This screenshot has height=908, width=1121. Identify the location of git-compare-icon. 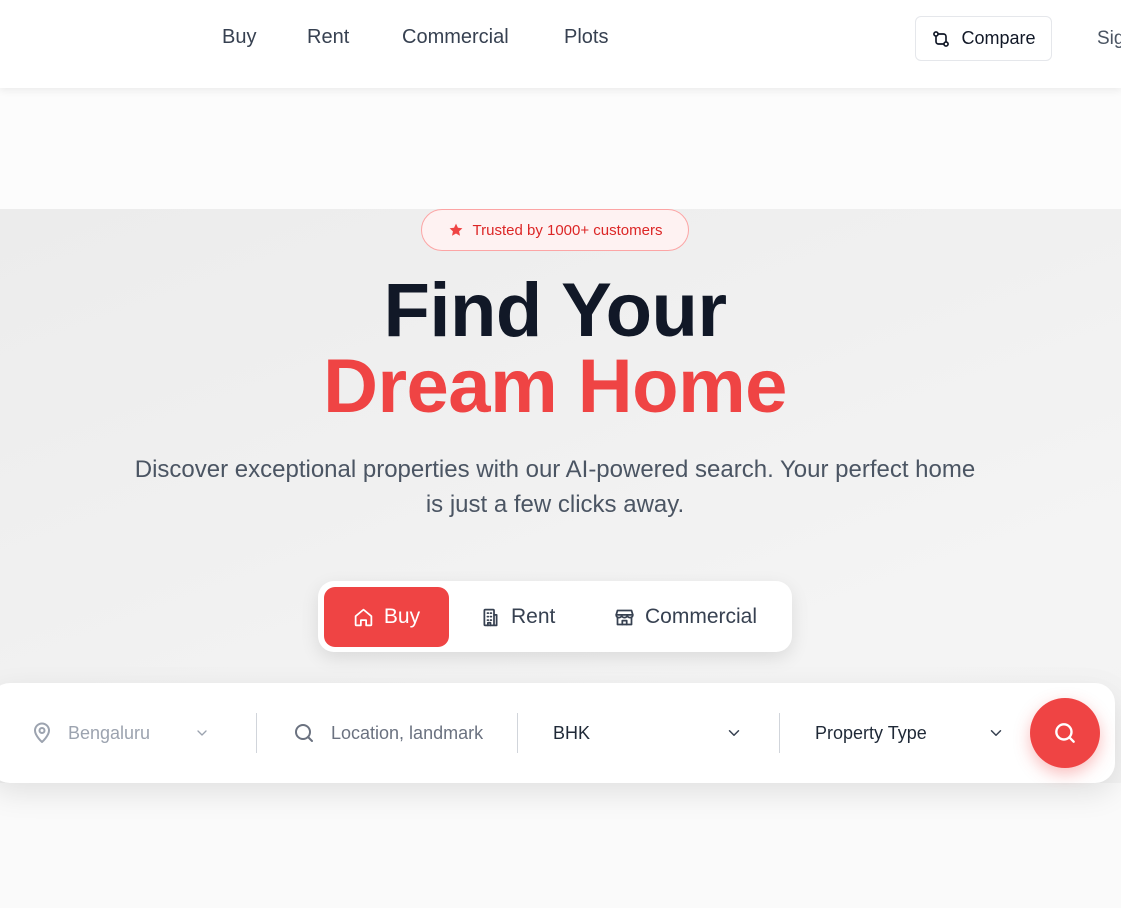
(941, 38).